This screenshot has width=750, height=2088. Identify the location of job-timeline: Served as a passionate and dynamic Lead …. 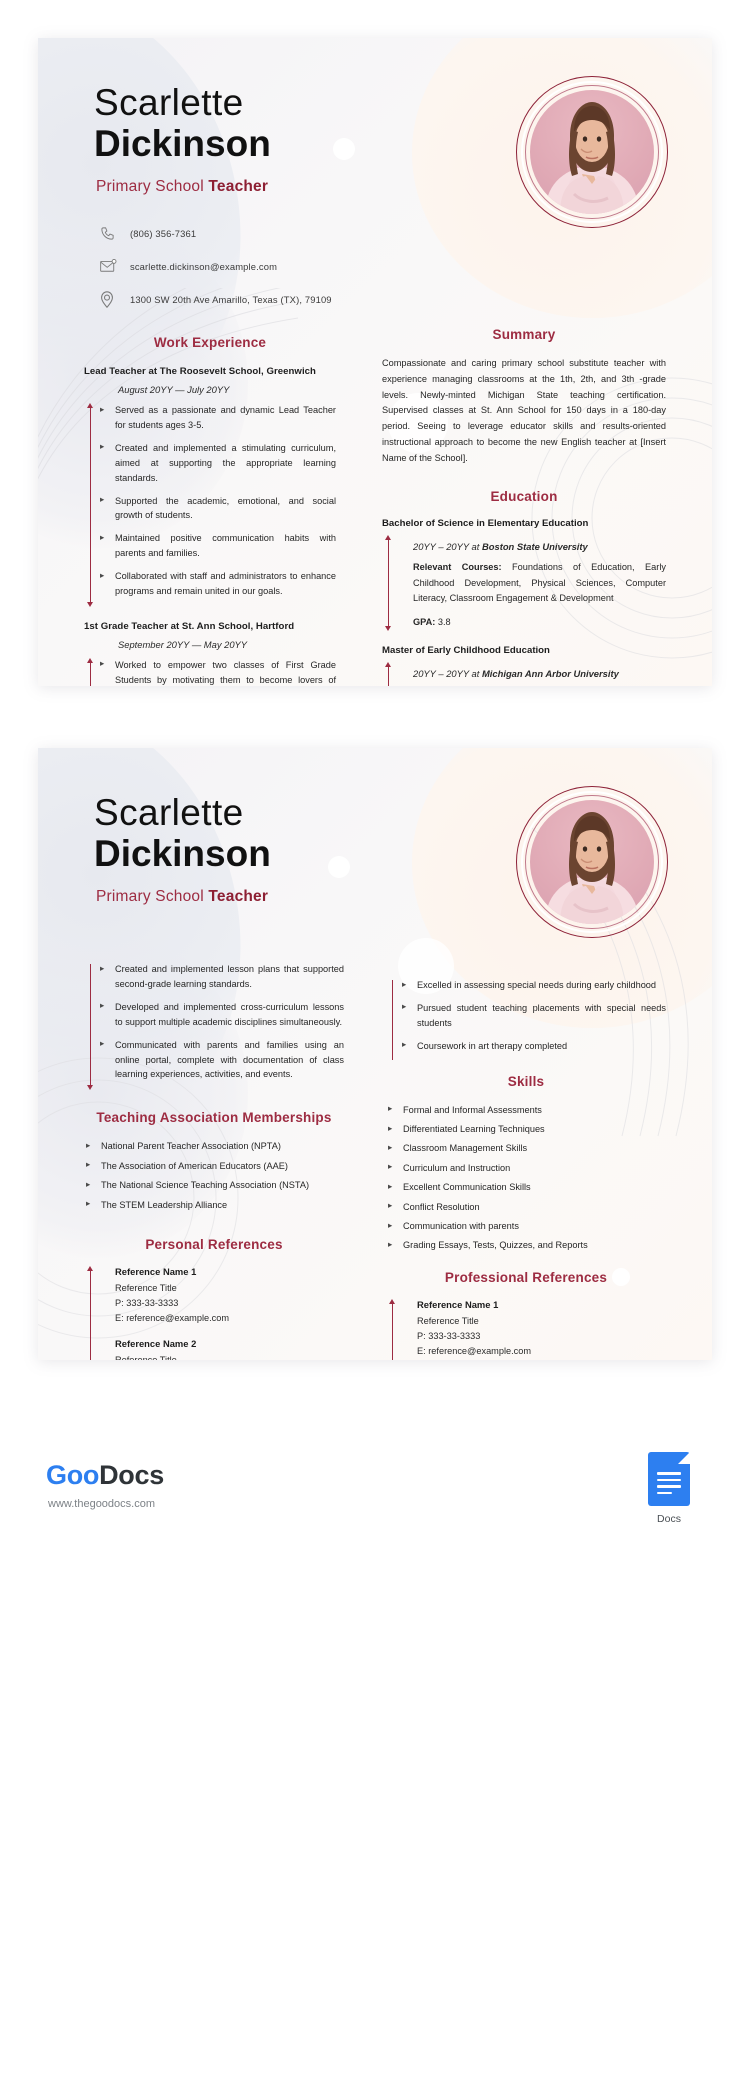
(210, 505).